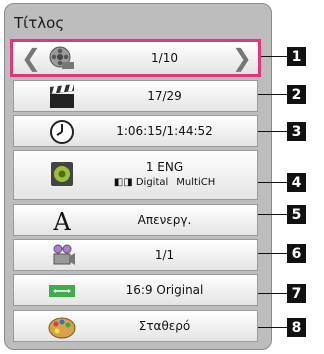 This screenshot has width=324, height=354. What do you see at coordinates (135, 96) in the screenshot?
I see `chapter-row: 17/29` at bounding box center [135, 96].